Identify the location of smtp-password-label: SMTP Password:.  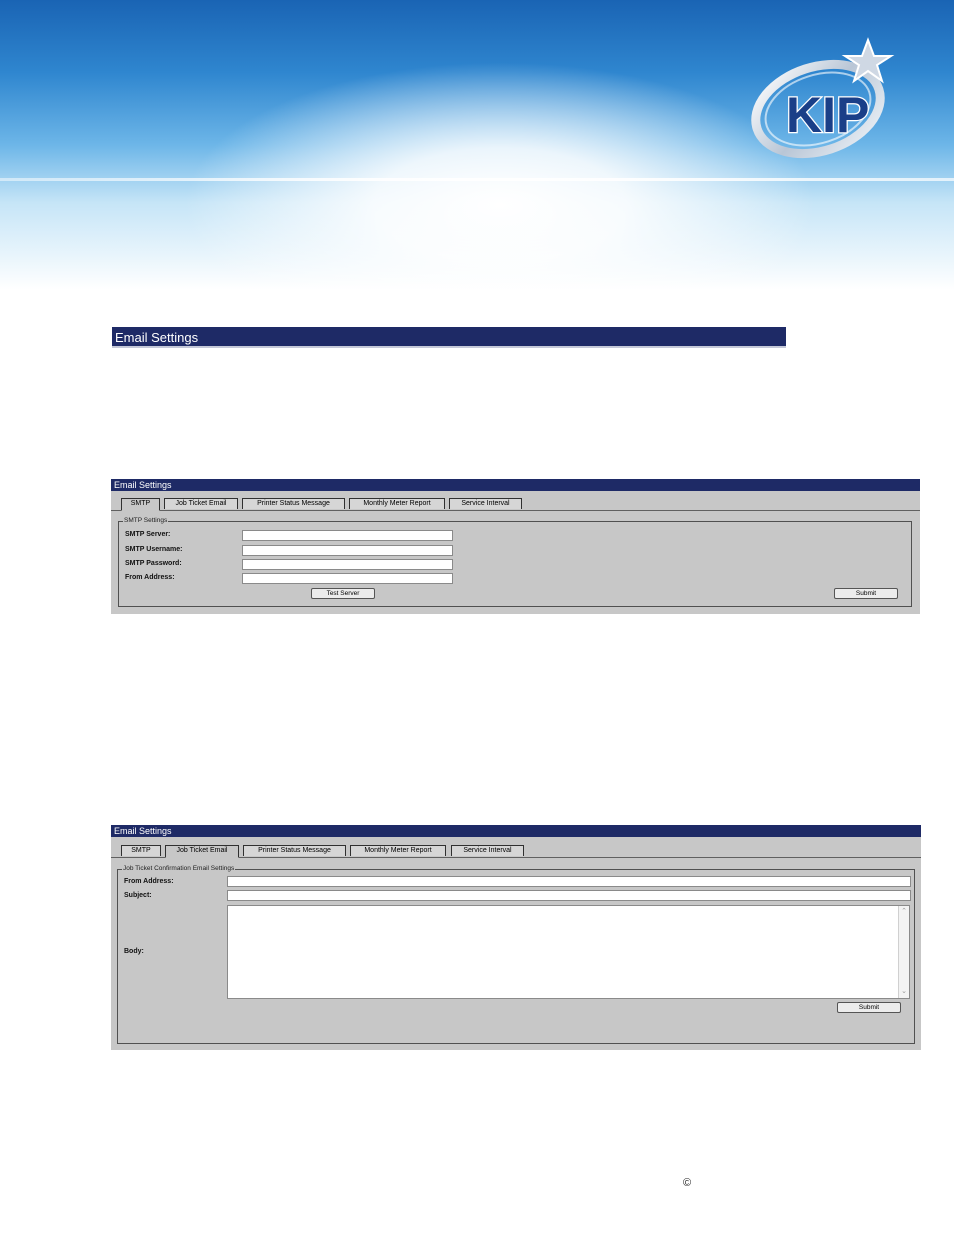
(153, 563).